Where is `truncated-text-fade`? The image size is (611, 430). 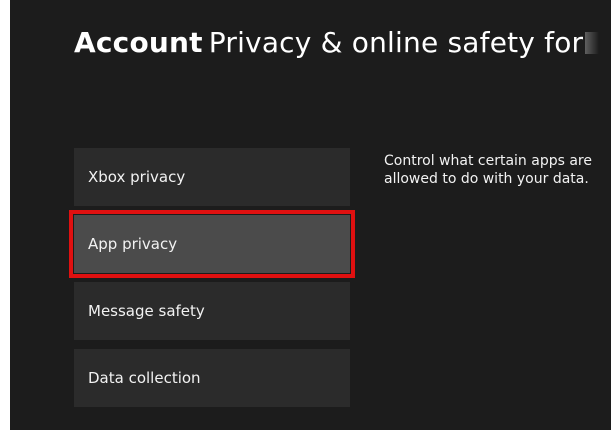 truncated-text-fade is located at coordinates (592, 43).